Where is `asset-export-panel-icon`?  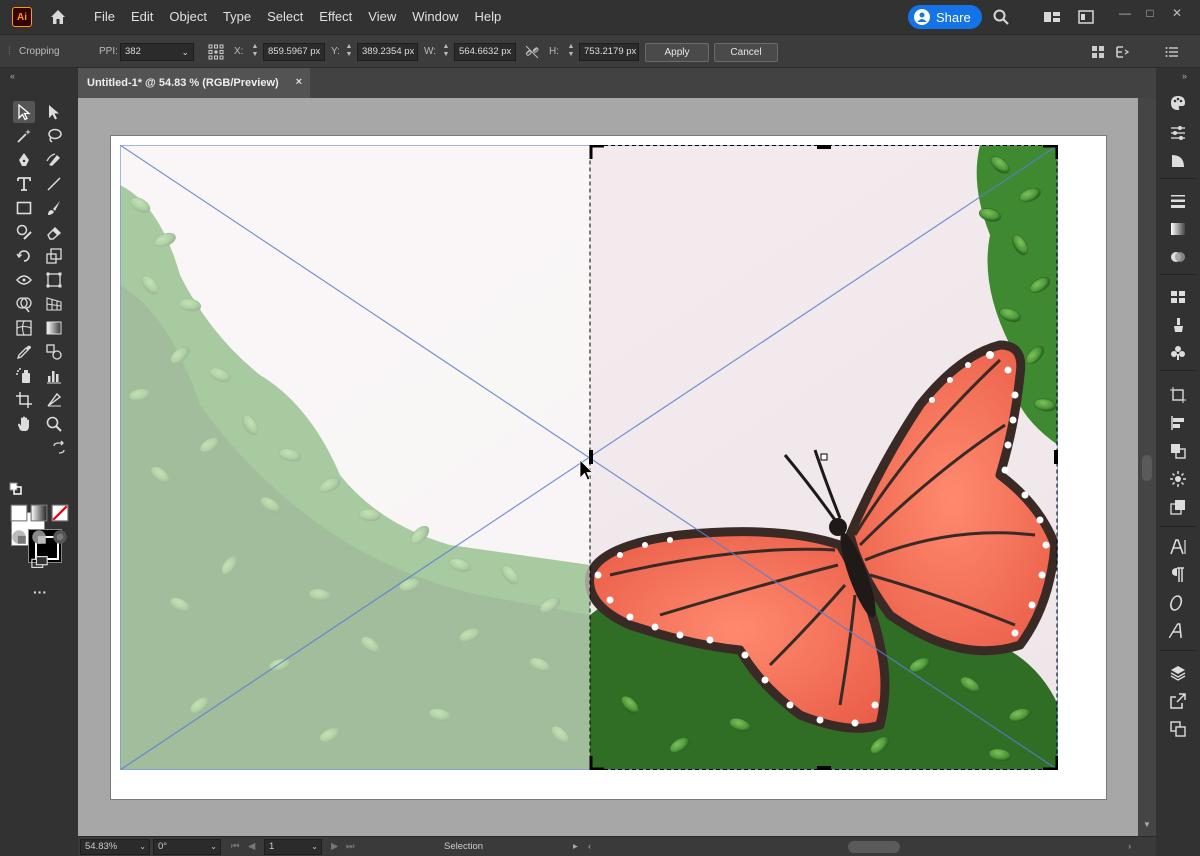 asset-export-panel-icon is located at coordinates (1178, 701).